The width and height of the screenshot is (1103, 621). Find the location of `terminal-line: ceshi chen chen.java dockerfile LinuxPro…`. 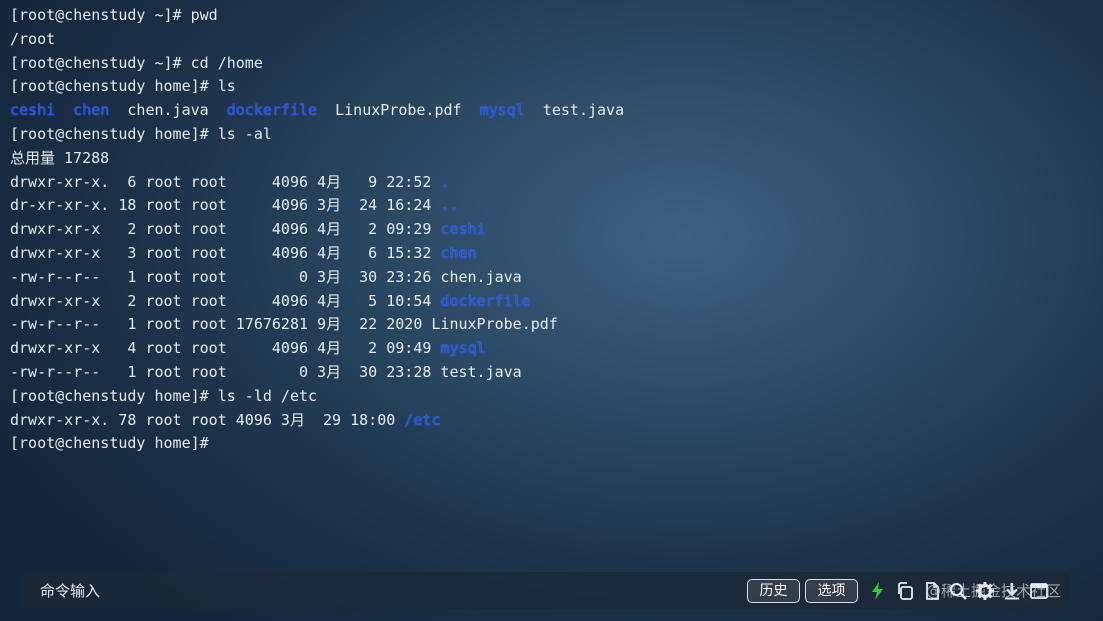

terminal-line: ceshi chen chen.java dockerfile LinuxPro… is located at coordinates (551, 111).